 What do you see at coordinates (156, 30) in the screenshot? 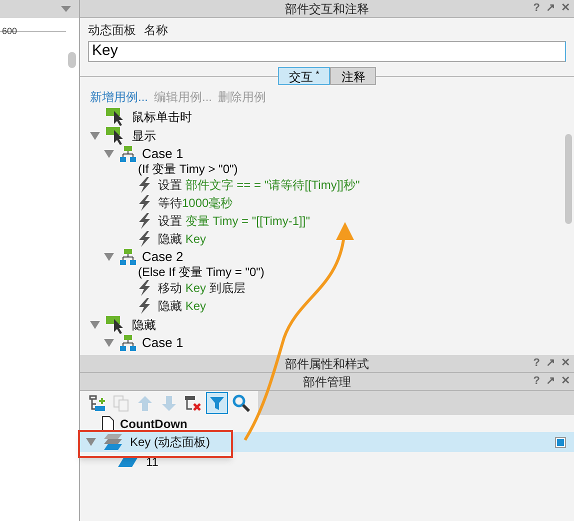
I see `name-label: 名称` at bounding box center [156, 30].